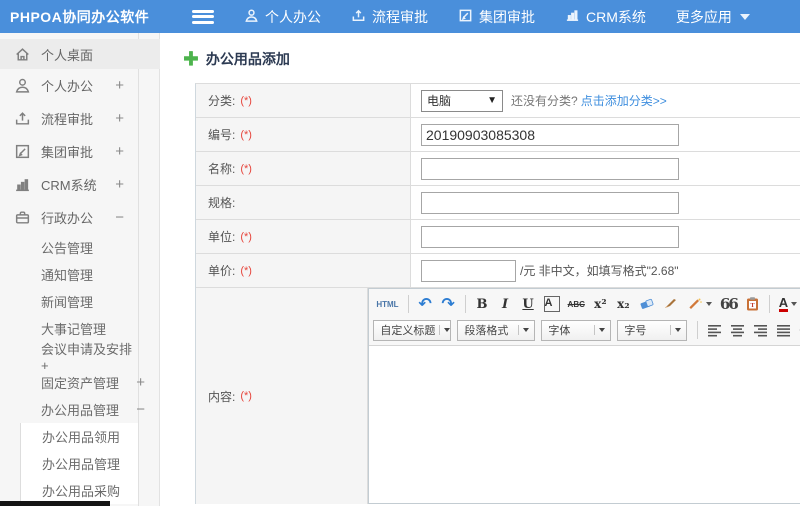 The image size is (800, 506). I want to click on sidebar-item-office-supplies-mgmt: 办公用品管理 −, so click(72, 409).